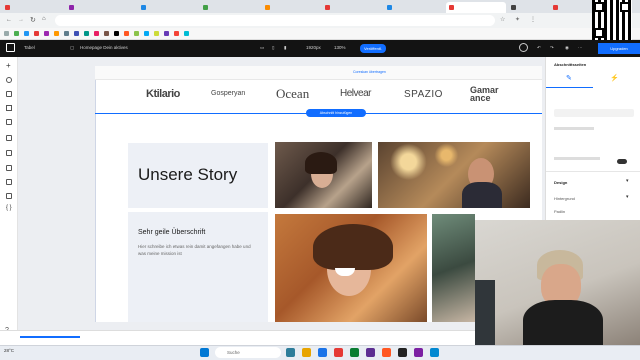 The image size is (640, 360). I want to click on url-input, so click(275, 20).